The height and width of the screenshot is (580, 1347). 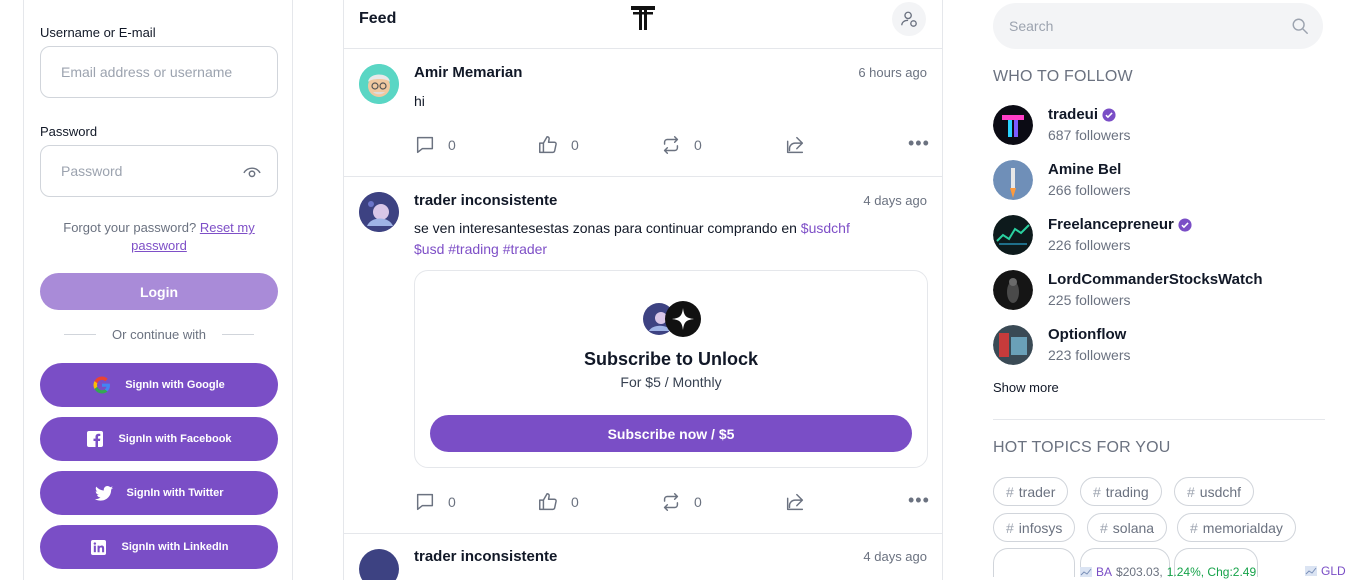 What do you see at coordinates (159, 385) in the screenshot?
I see `signin-google-button: SignIn with Google` at bounding box center [159, 385].